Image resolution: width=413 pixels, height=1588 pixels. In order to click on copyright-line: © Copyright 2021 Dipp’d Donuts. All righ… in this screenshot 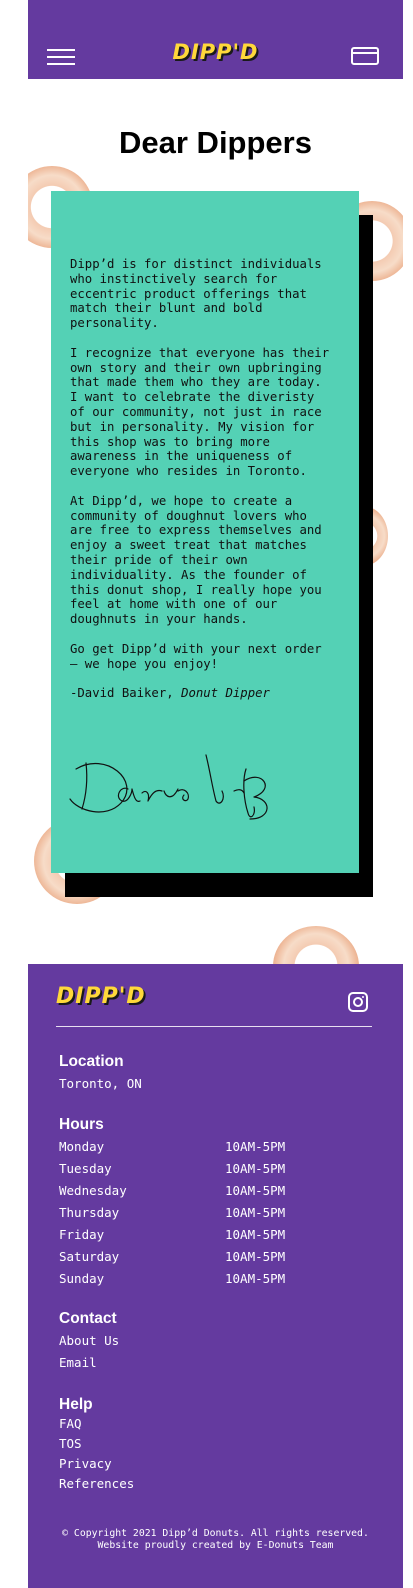, I will do `click(215, 1533)`.